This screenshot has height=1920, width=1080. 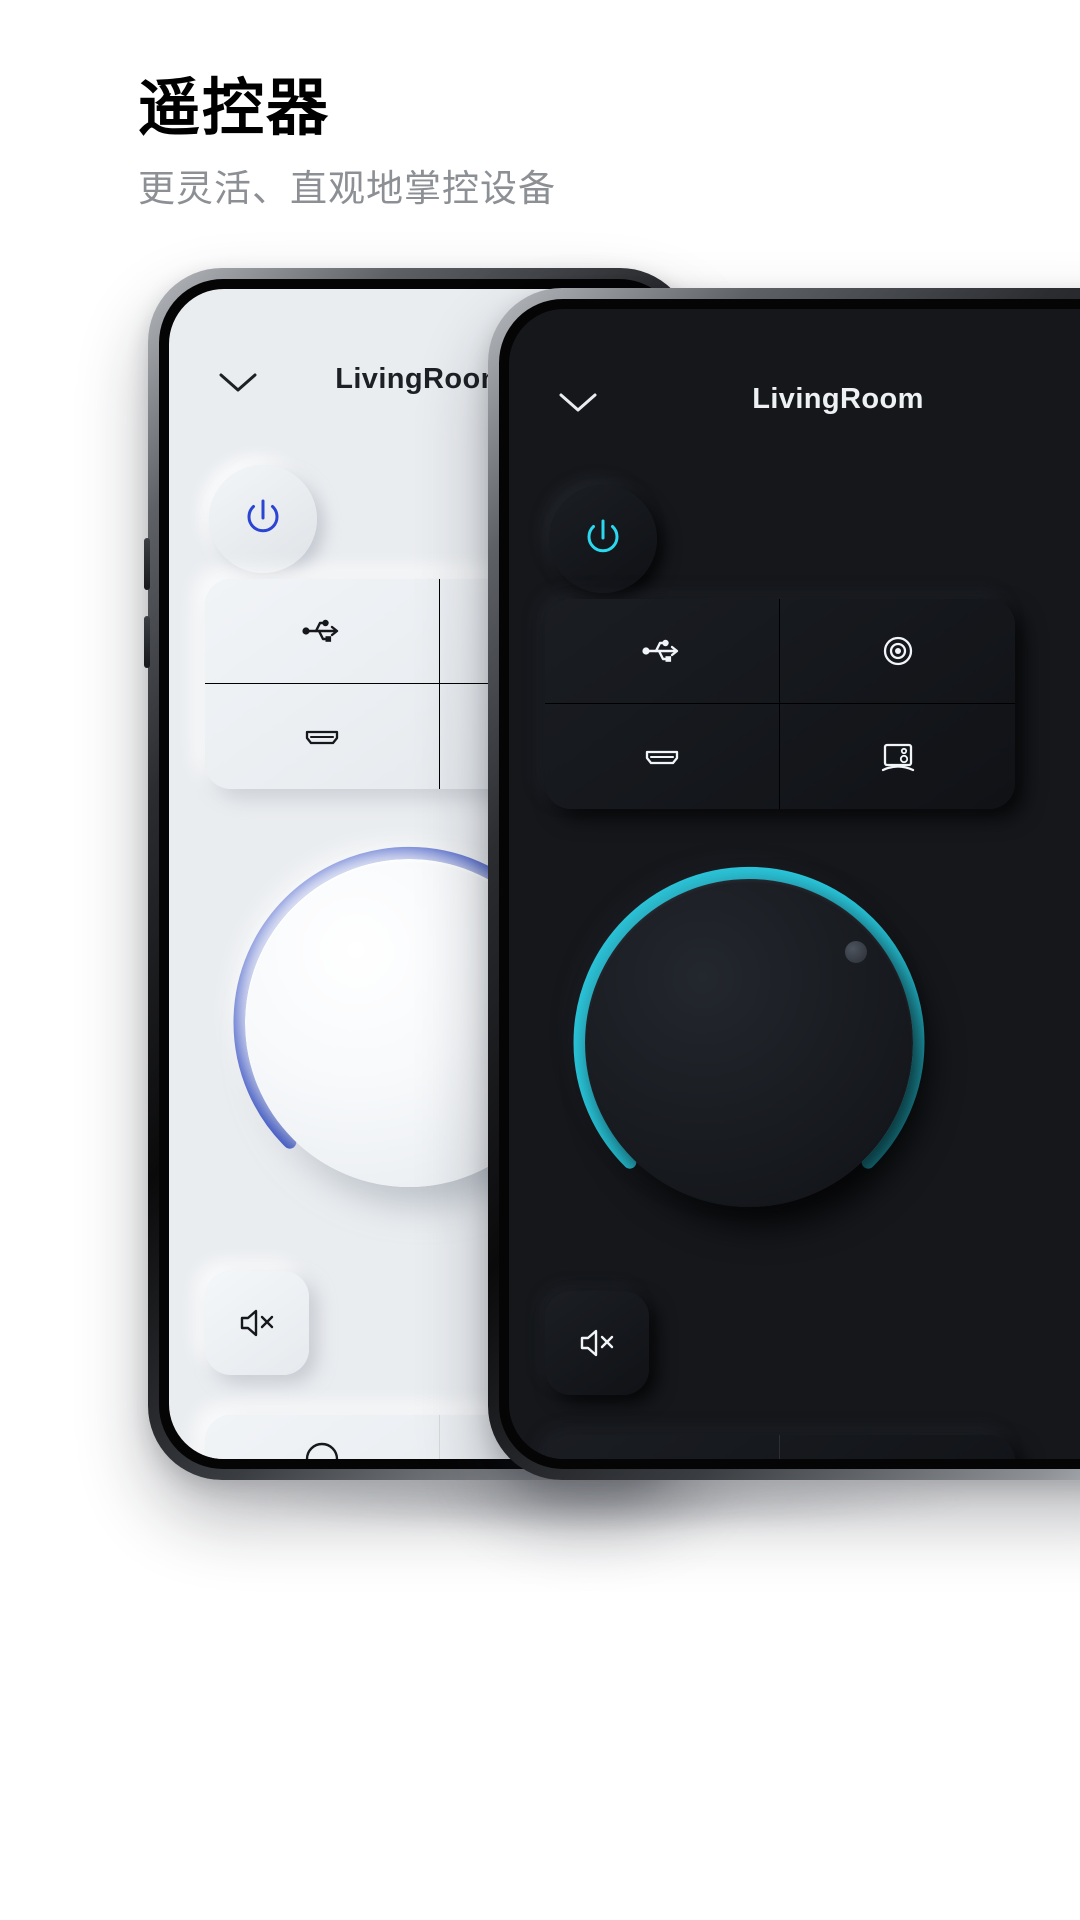 I want to click on volume-knob, so click(x=749, y=1043).